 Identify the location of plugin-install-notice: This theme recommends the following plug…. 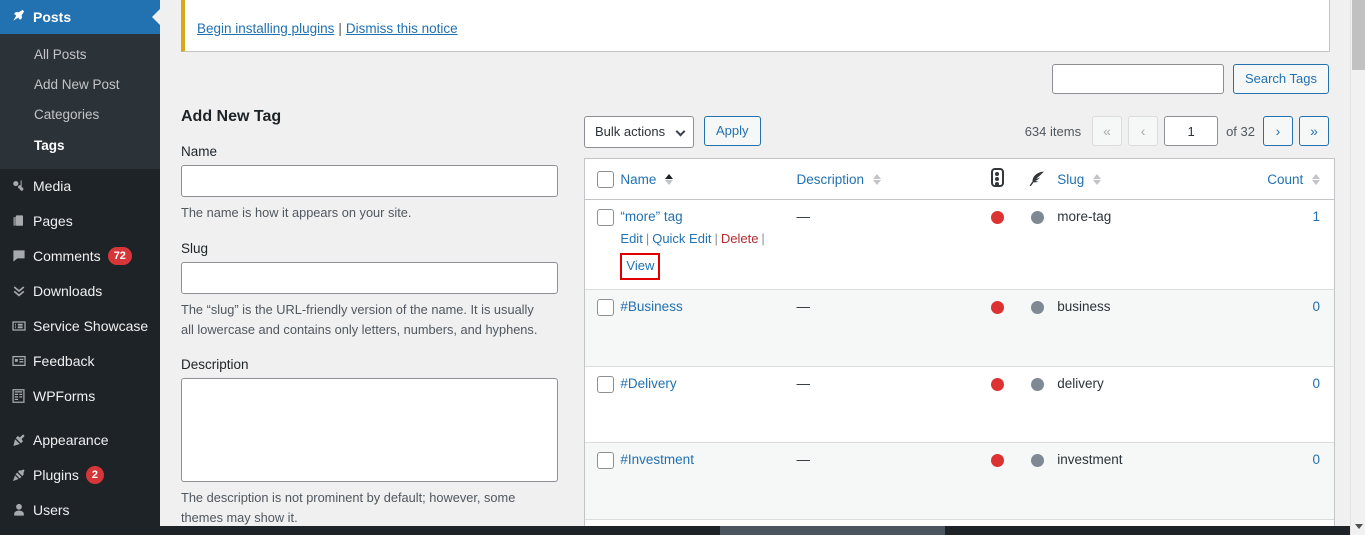
(755, 26).